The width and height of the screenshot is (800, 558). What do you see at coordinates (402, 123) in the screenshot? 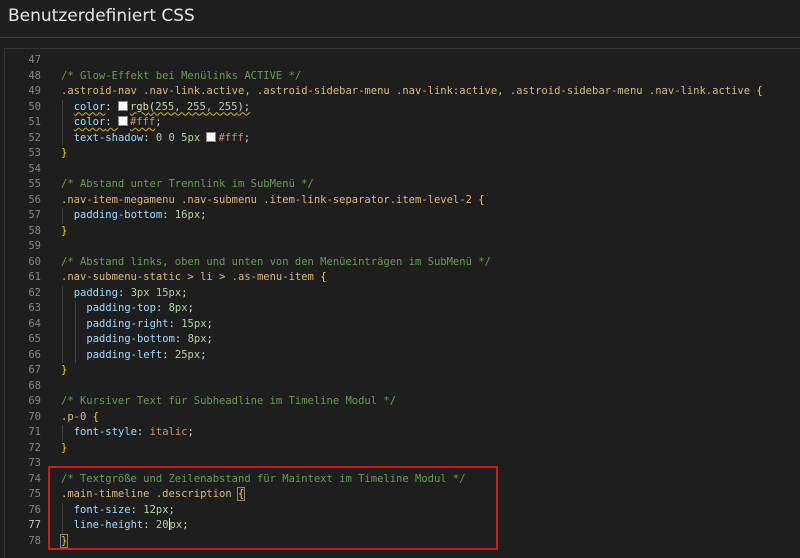
I see `code-line: 51 color: #fff;` at bounding box center [402, 123].